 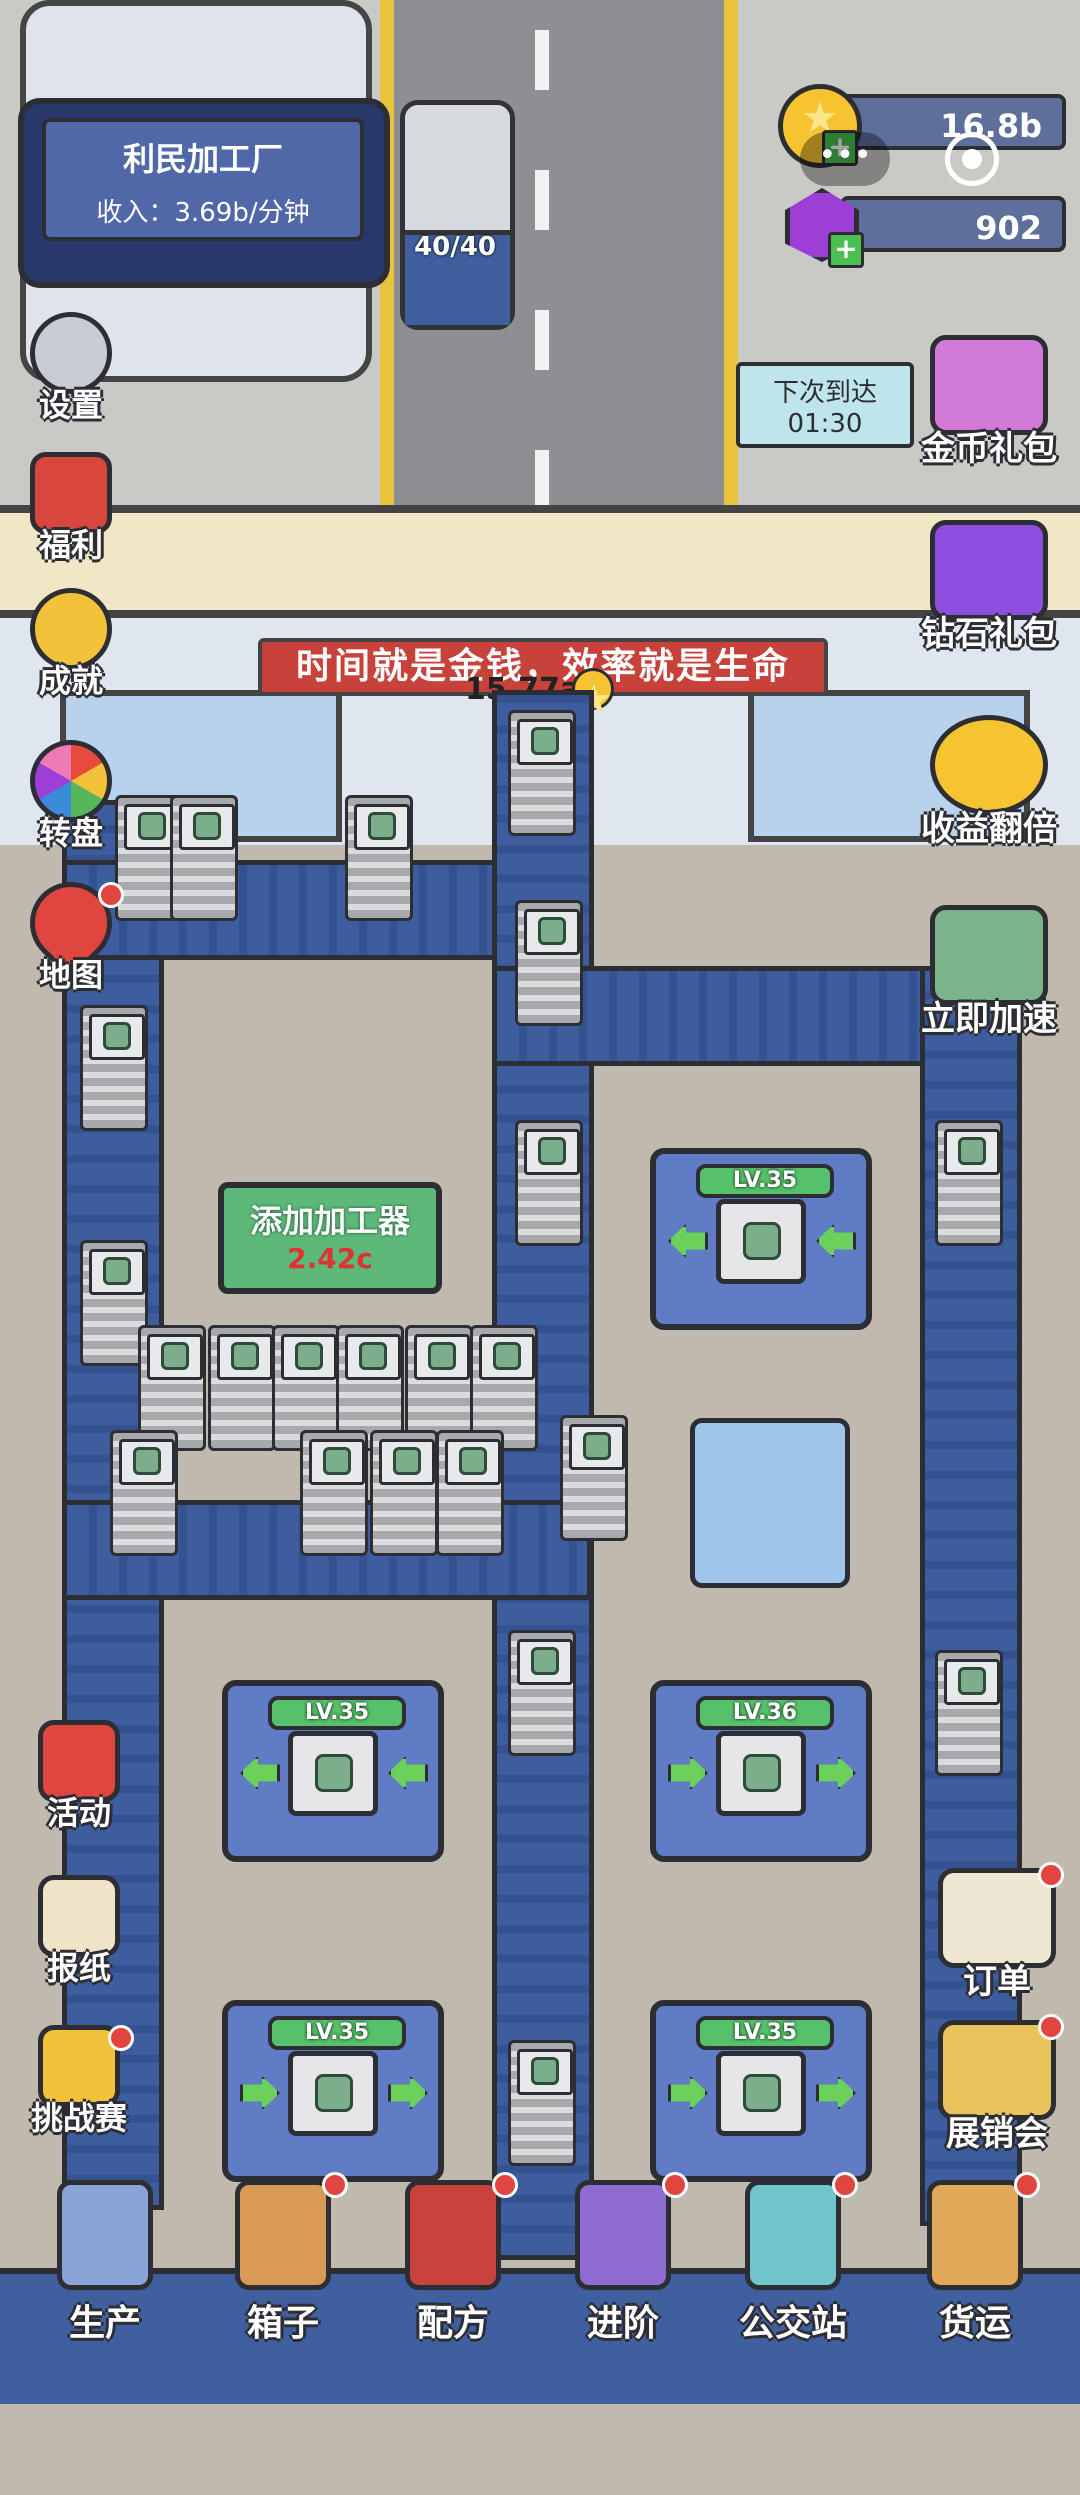 I want to click on close-miniprogram-button, so click(x=972, y=159).